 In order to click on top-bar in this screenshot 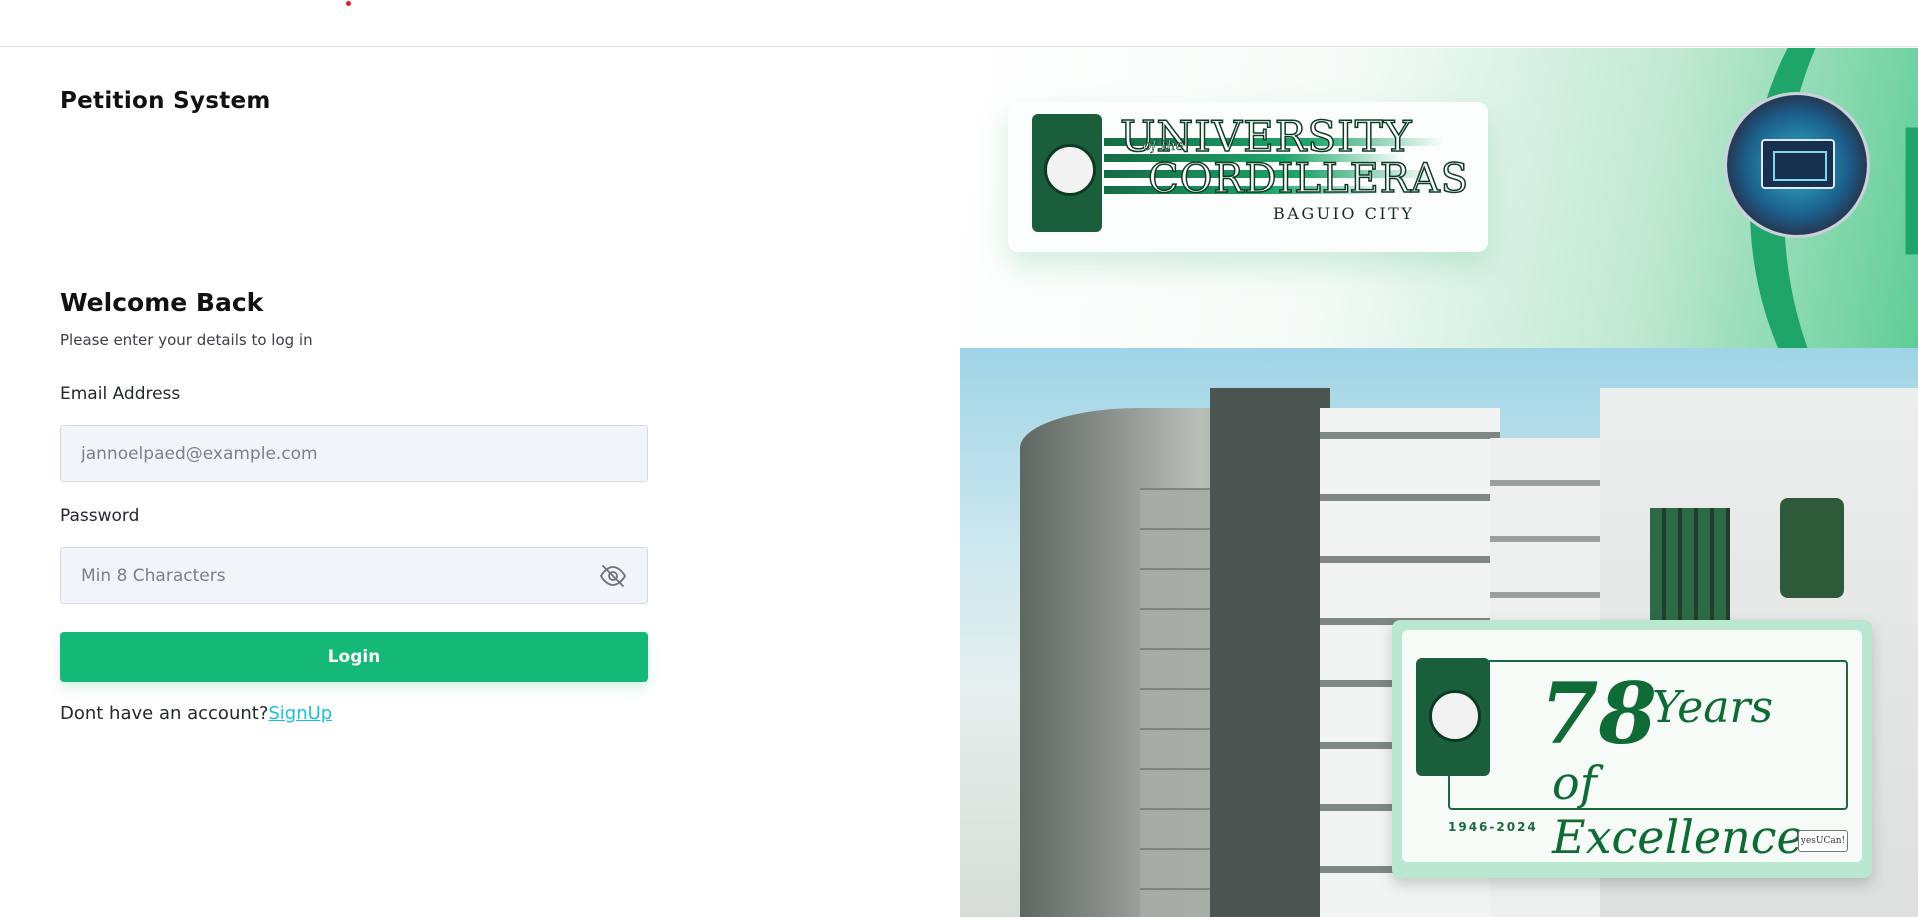, I will do `click(959, 23)`.